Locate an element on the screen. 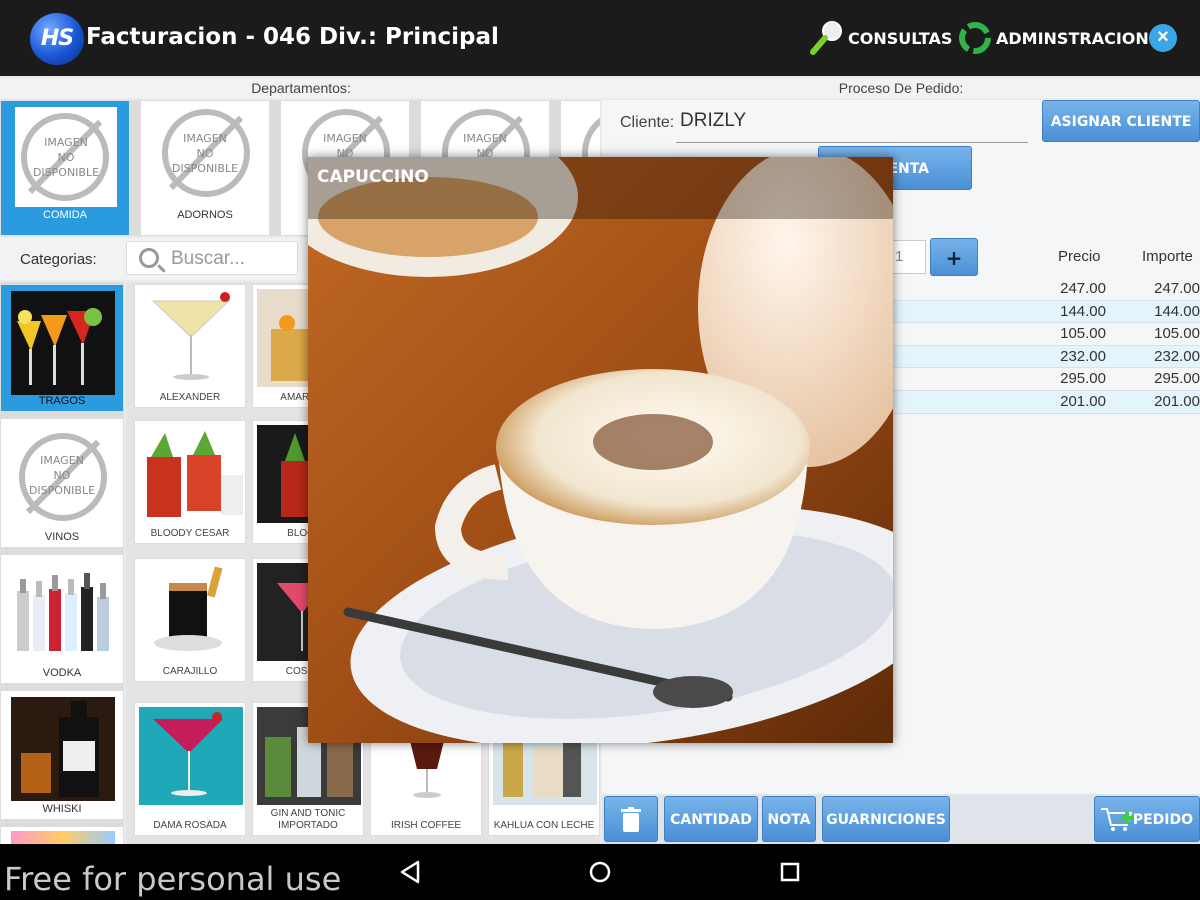 Image resolution: width=1200 pixels, height=900 pixels. cantidad-button: CANTIDAD is located at coordinates (711, 819).